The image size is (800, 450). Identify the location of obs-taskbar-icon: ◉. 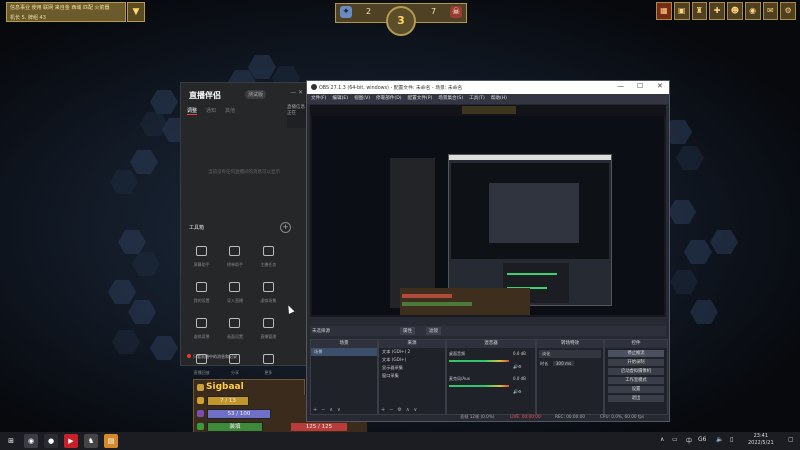
(31, 441).